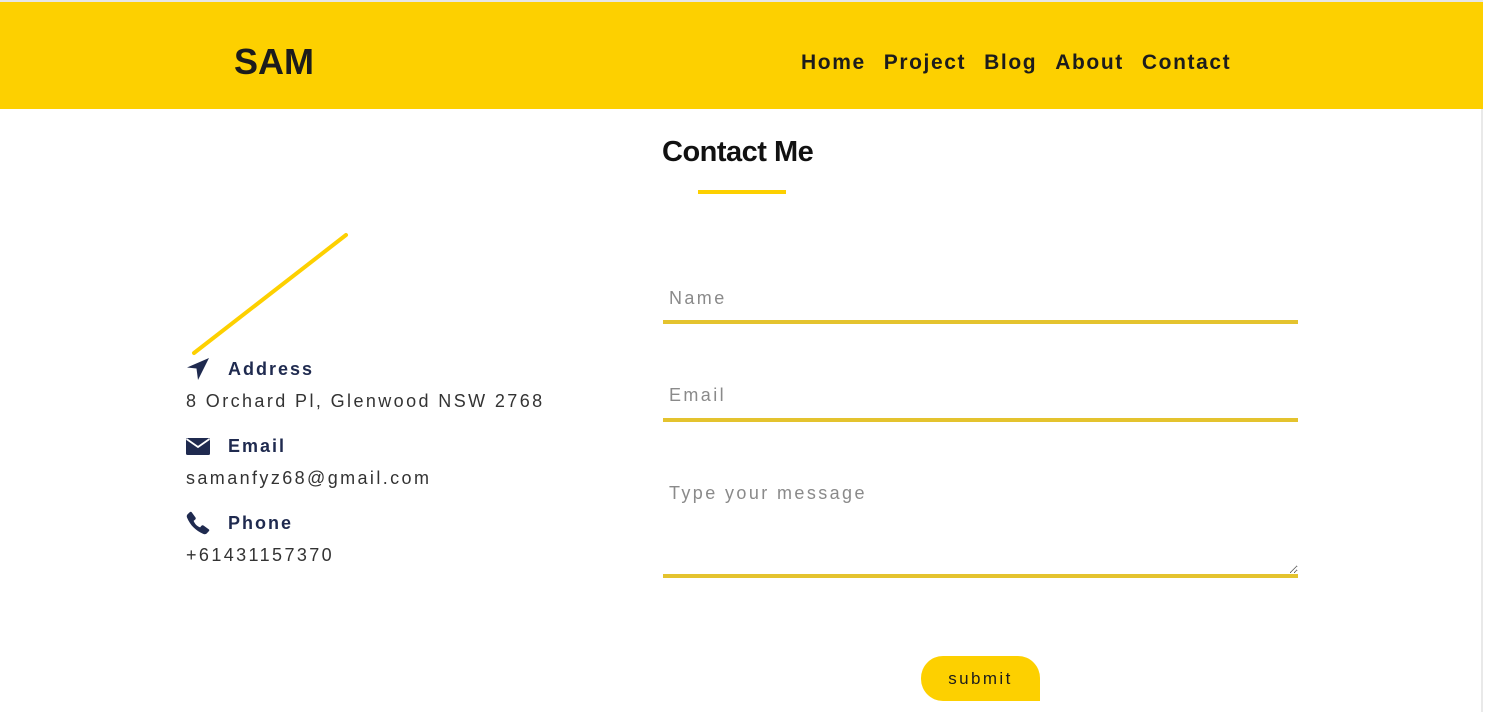  Describe the element at coordinates (980, 678) in the screenshot. I see `submit-button: submit` at that location.